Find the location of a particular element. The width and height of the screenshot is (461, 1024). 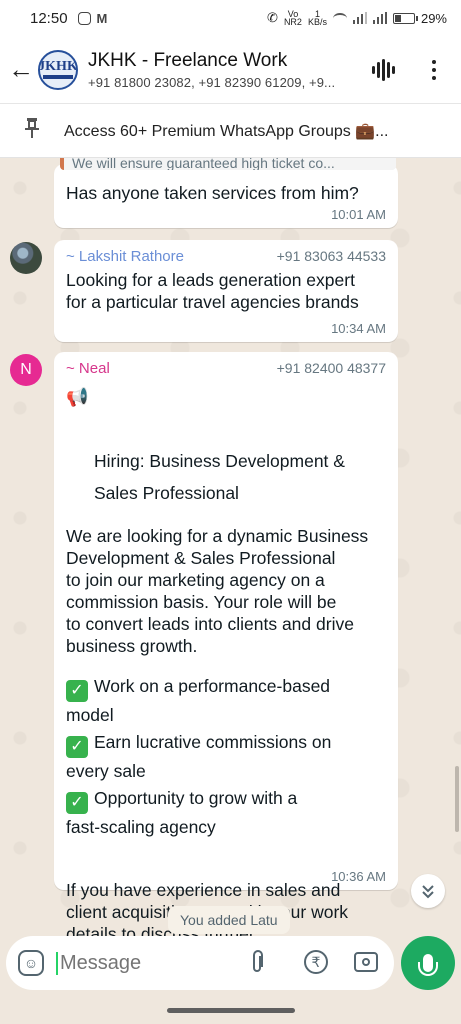

system-message: You added Latu is located at coordinates (229, 920).